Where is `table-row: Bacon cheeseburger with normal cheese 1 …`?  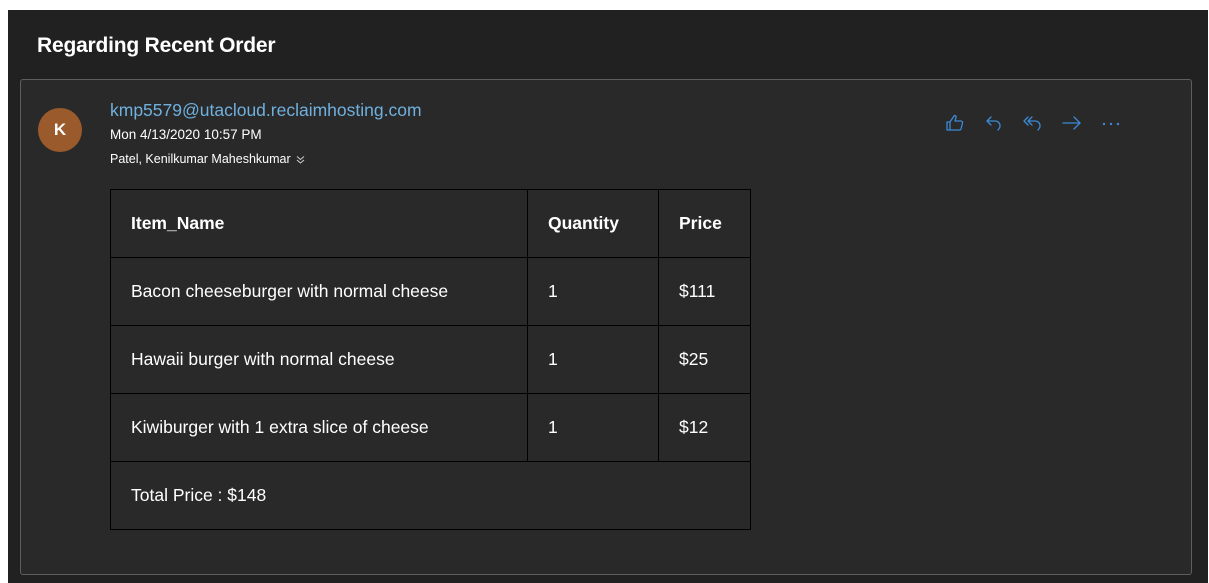
table-row: Bacon cheeseburger with normal cheese 1 … is located at coordinates (430, 291).